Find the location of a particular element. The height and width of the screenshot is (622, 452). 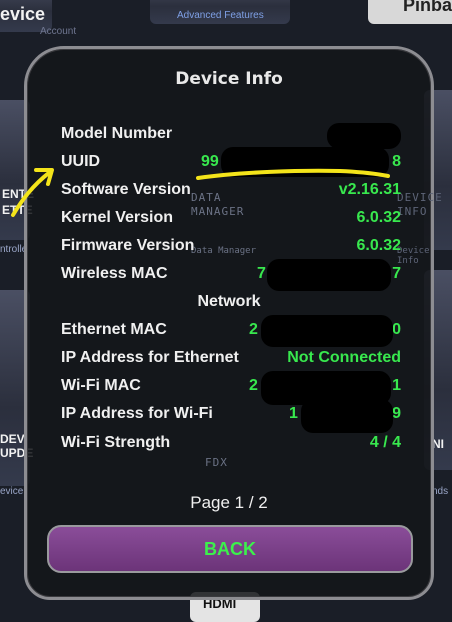

network-heading: Network is located at coordinates (229, 301).